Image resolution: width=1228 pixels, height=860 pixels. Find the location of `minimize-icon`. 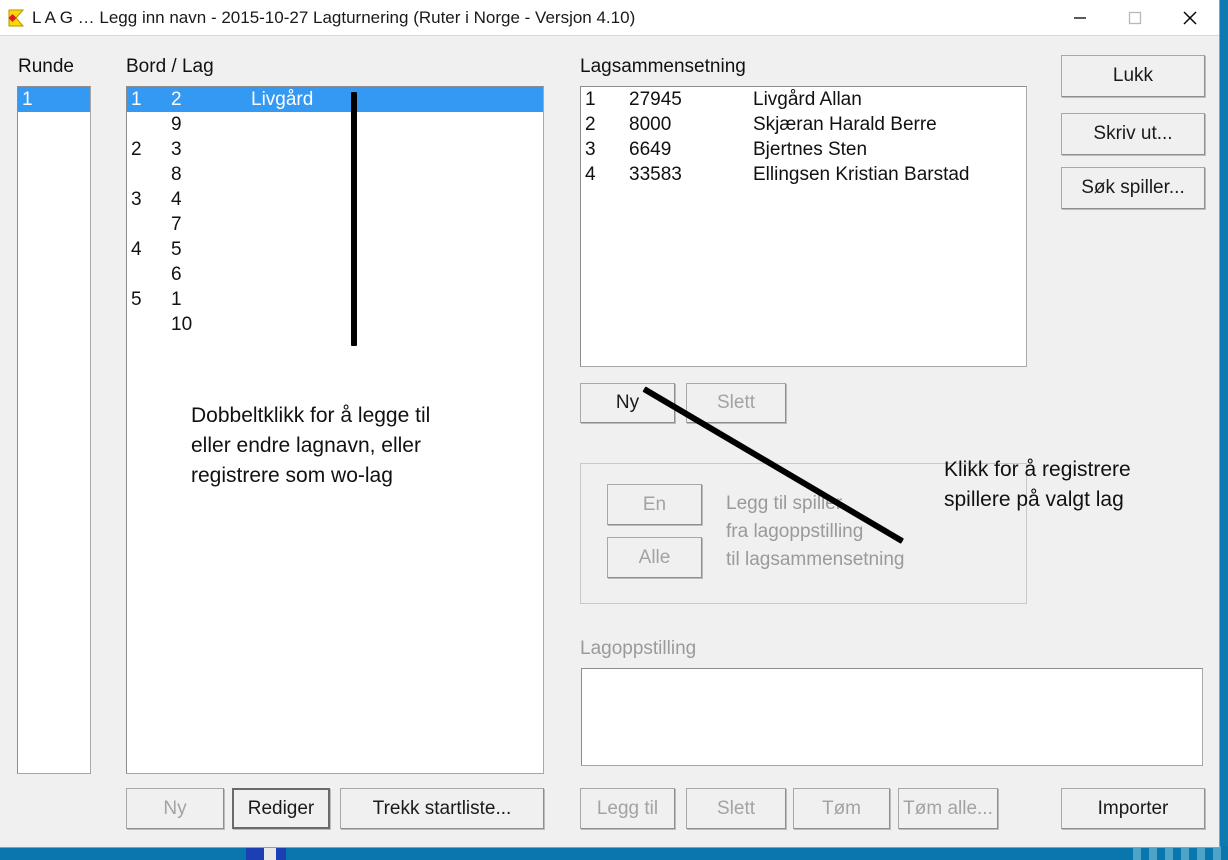

minimize-icon is located at coordinates (1079, 17).